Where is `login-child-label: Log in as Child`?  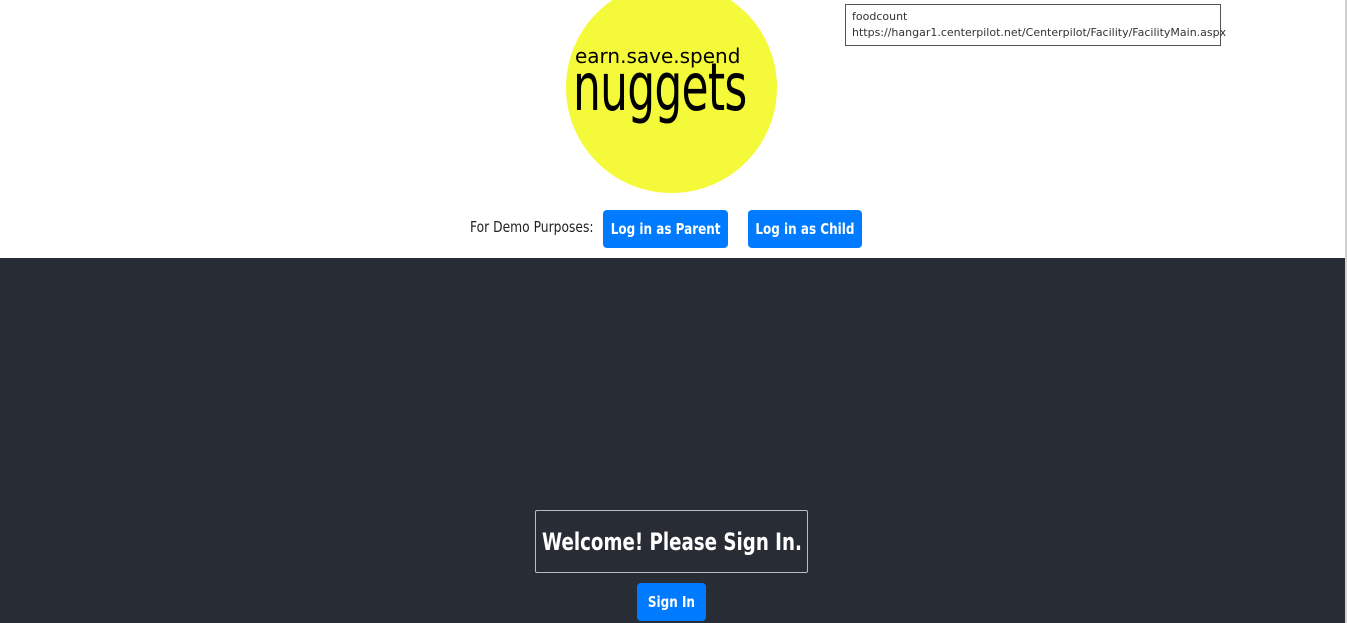 login-child-label: Log in as Child is located at coordinates (805, 229).